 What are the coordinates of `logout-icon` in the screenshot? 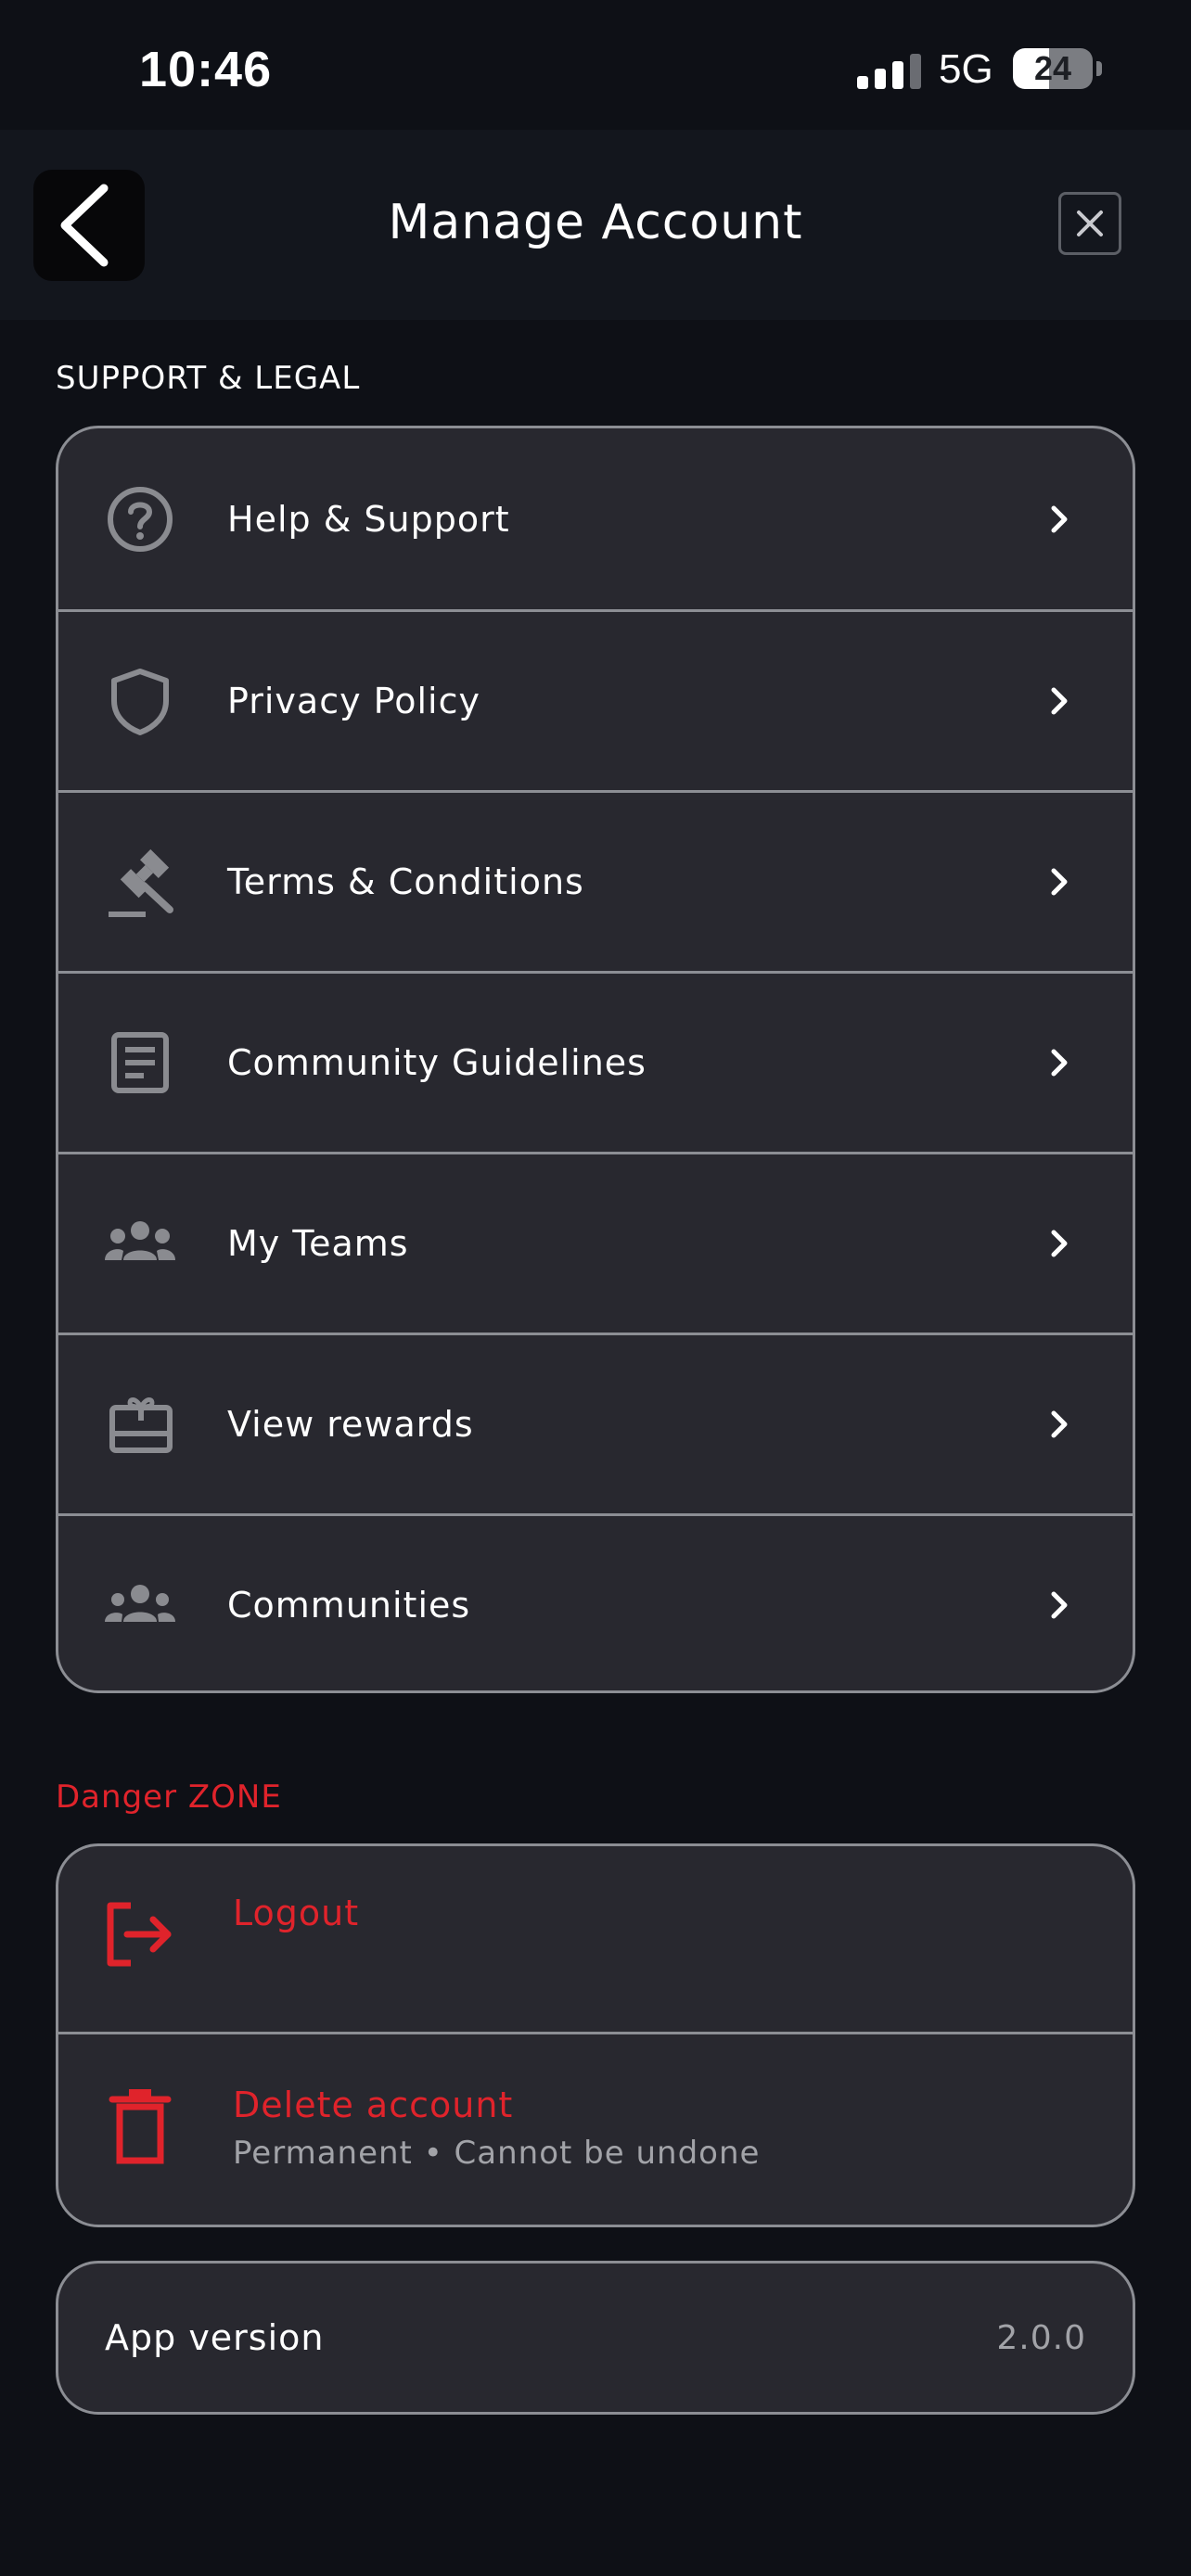 It's located at (139, 1935).